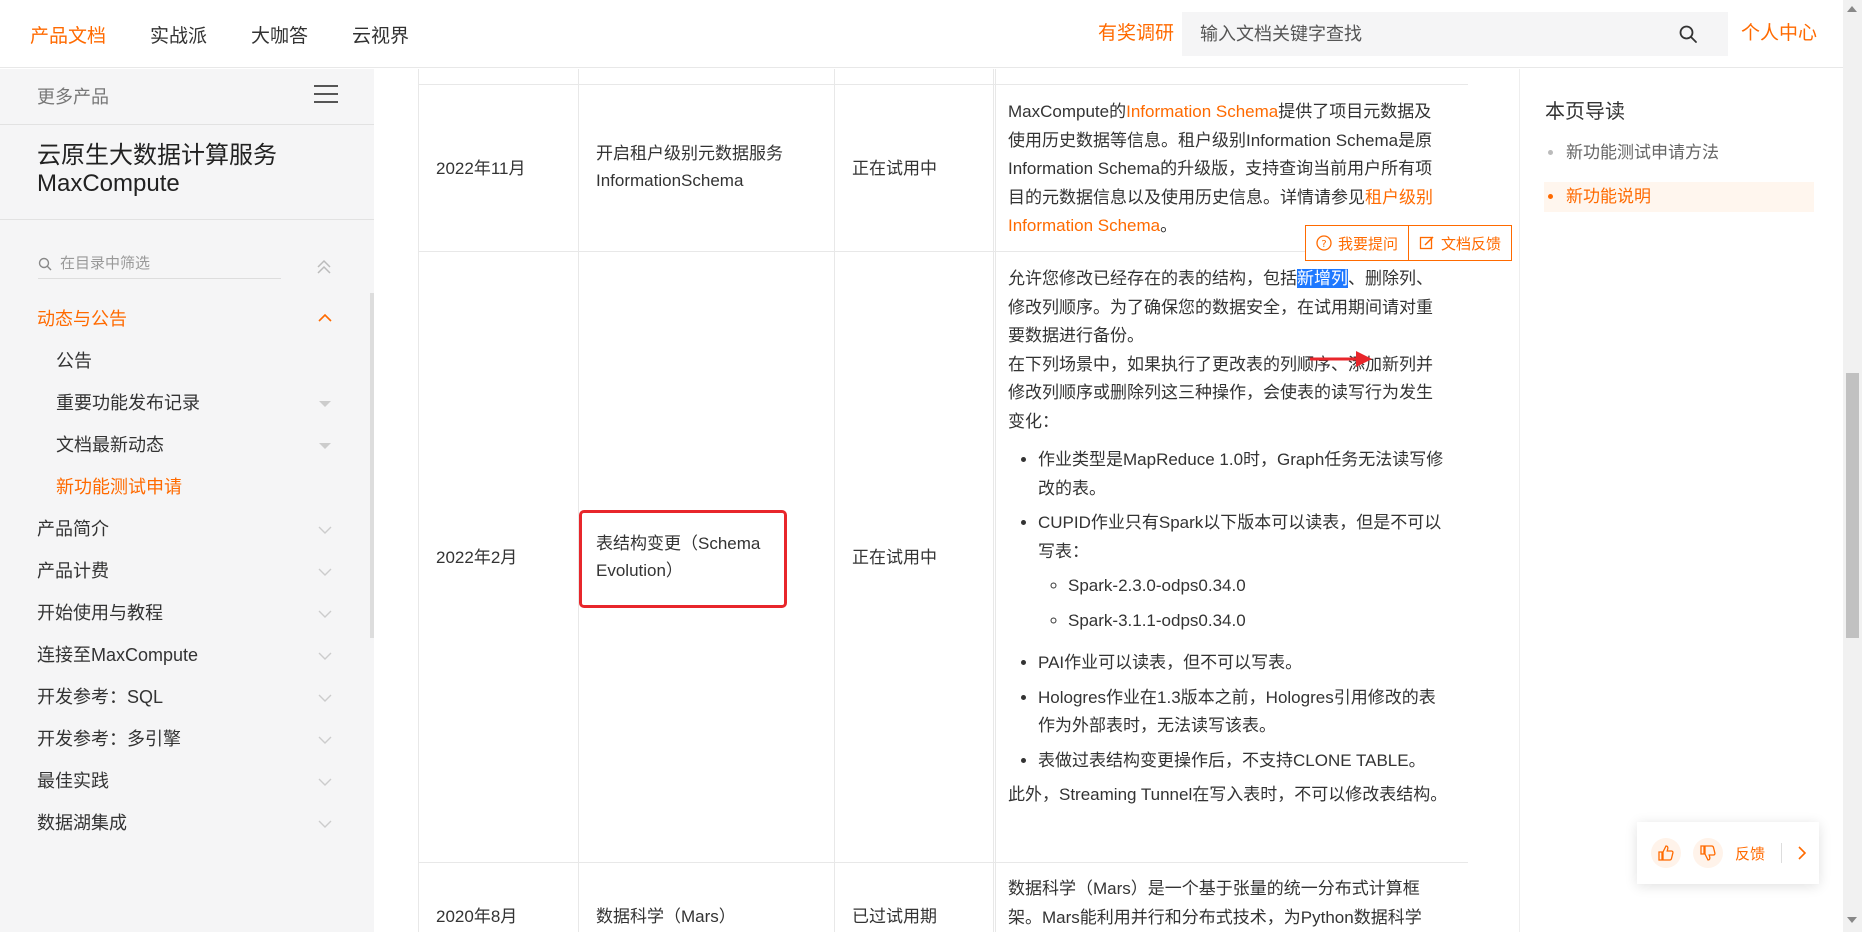  Describe the element at coordinates (380, 34) in the screenshot. I see `nav-cloud-vision: 云视界` at that location.